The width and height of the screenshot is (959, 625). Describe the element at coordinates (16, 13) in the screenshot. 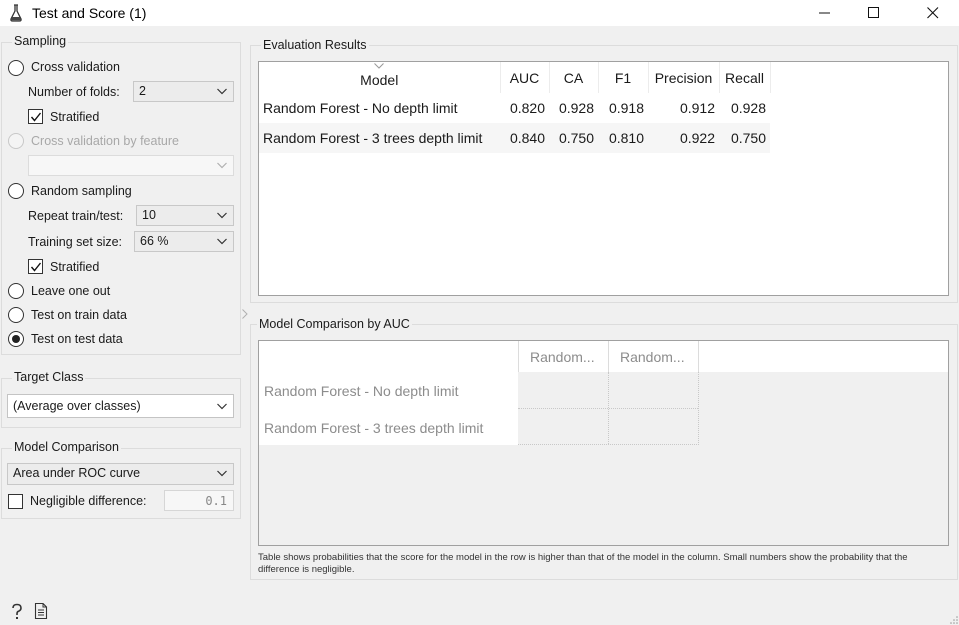

I see `flask-icon` at that location.